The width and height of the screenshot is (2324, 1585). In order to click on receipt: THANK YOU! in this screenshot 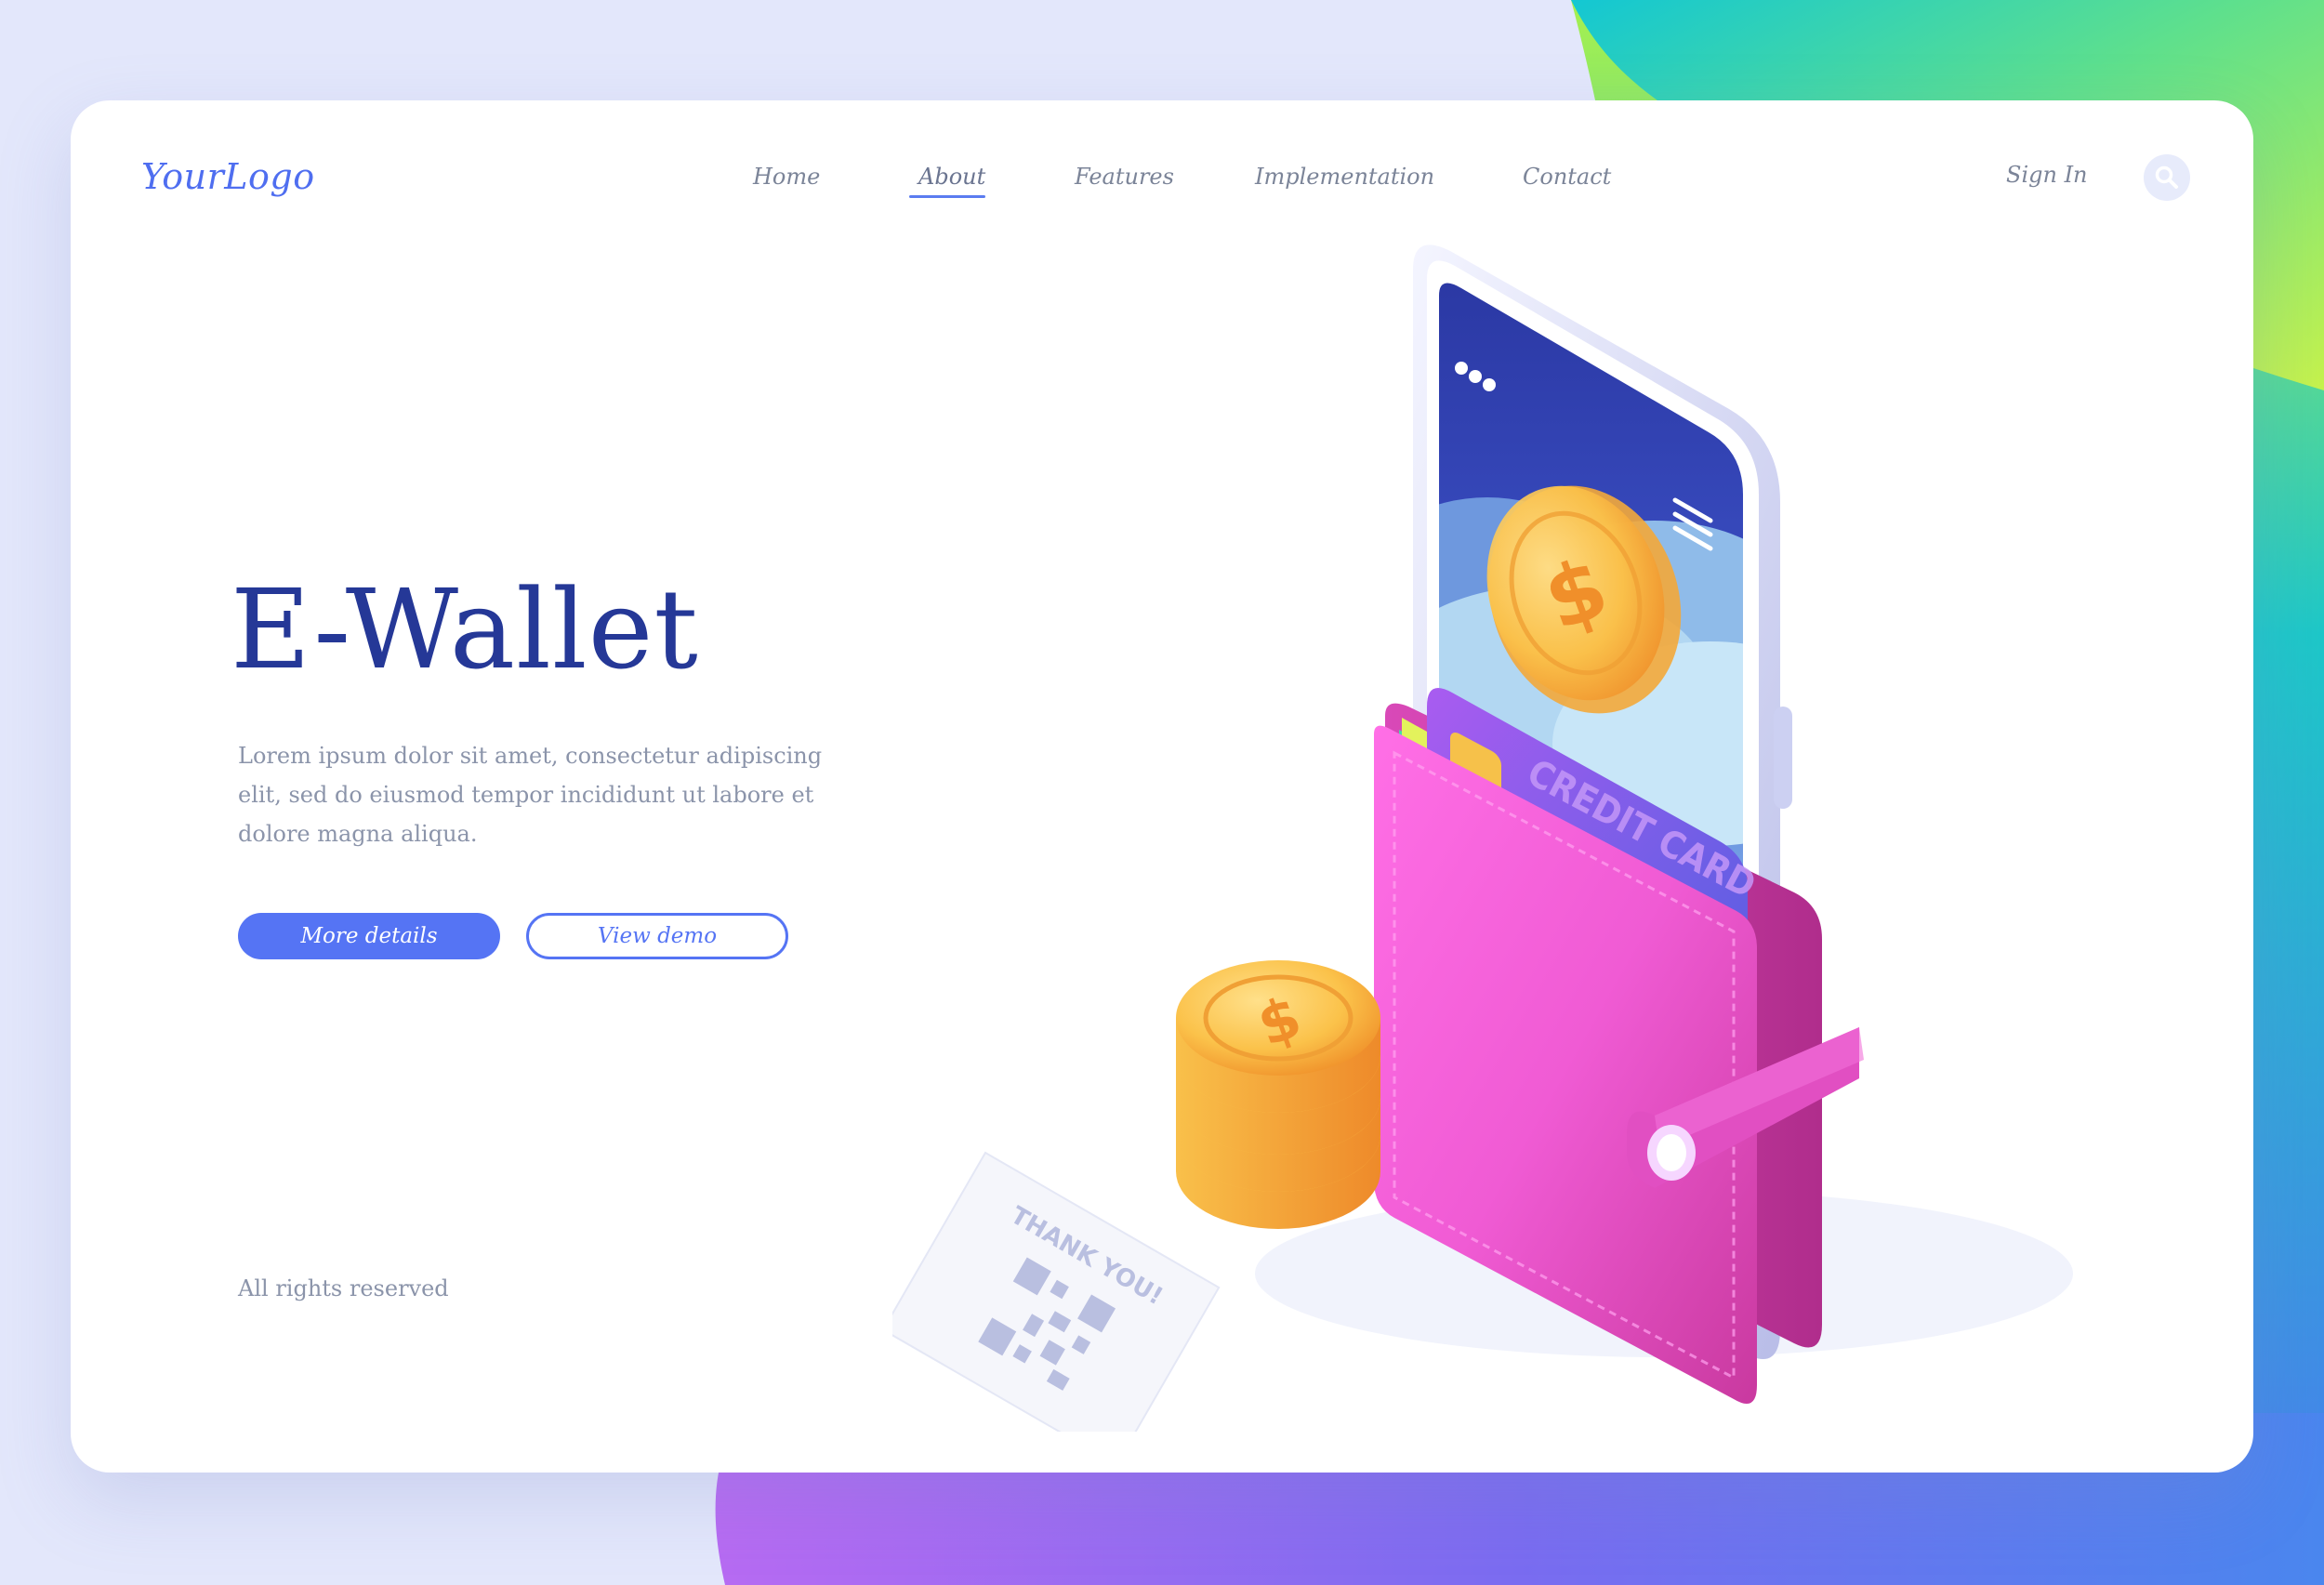, I will do `click(1056, 1291)`.